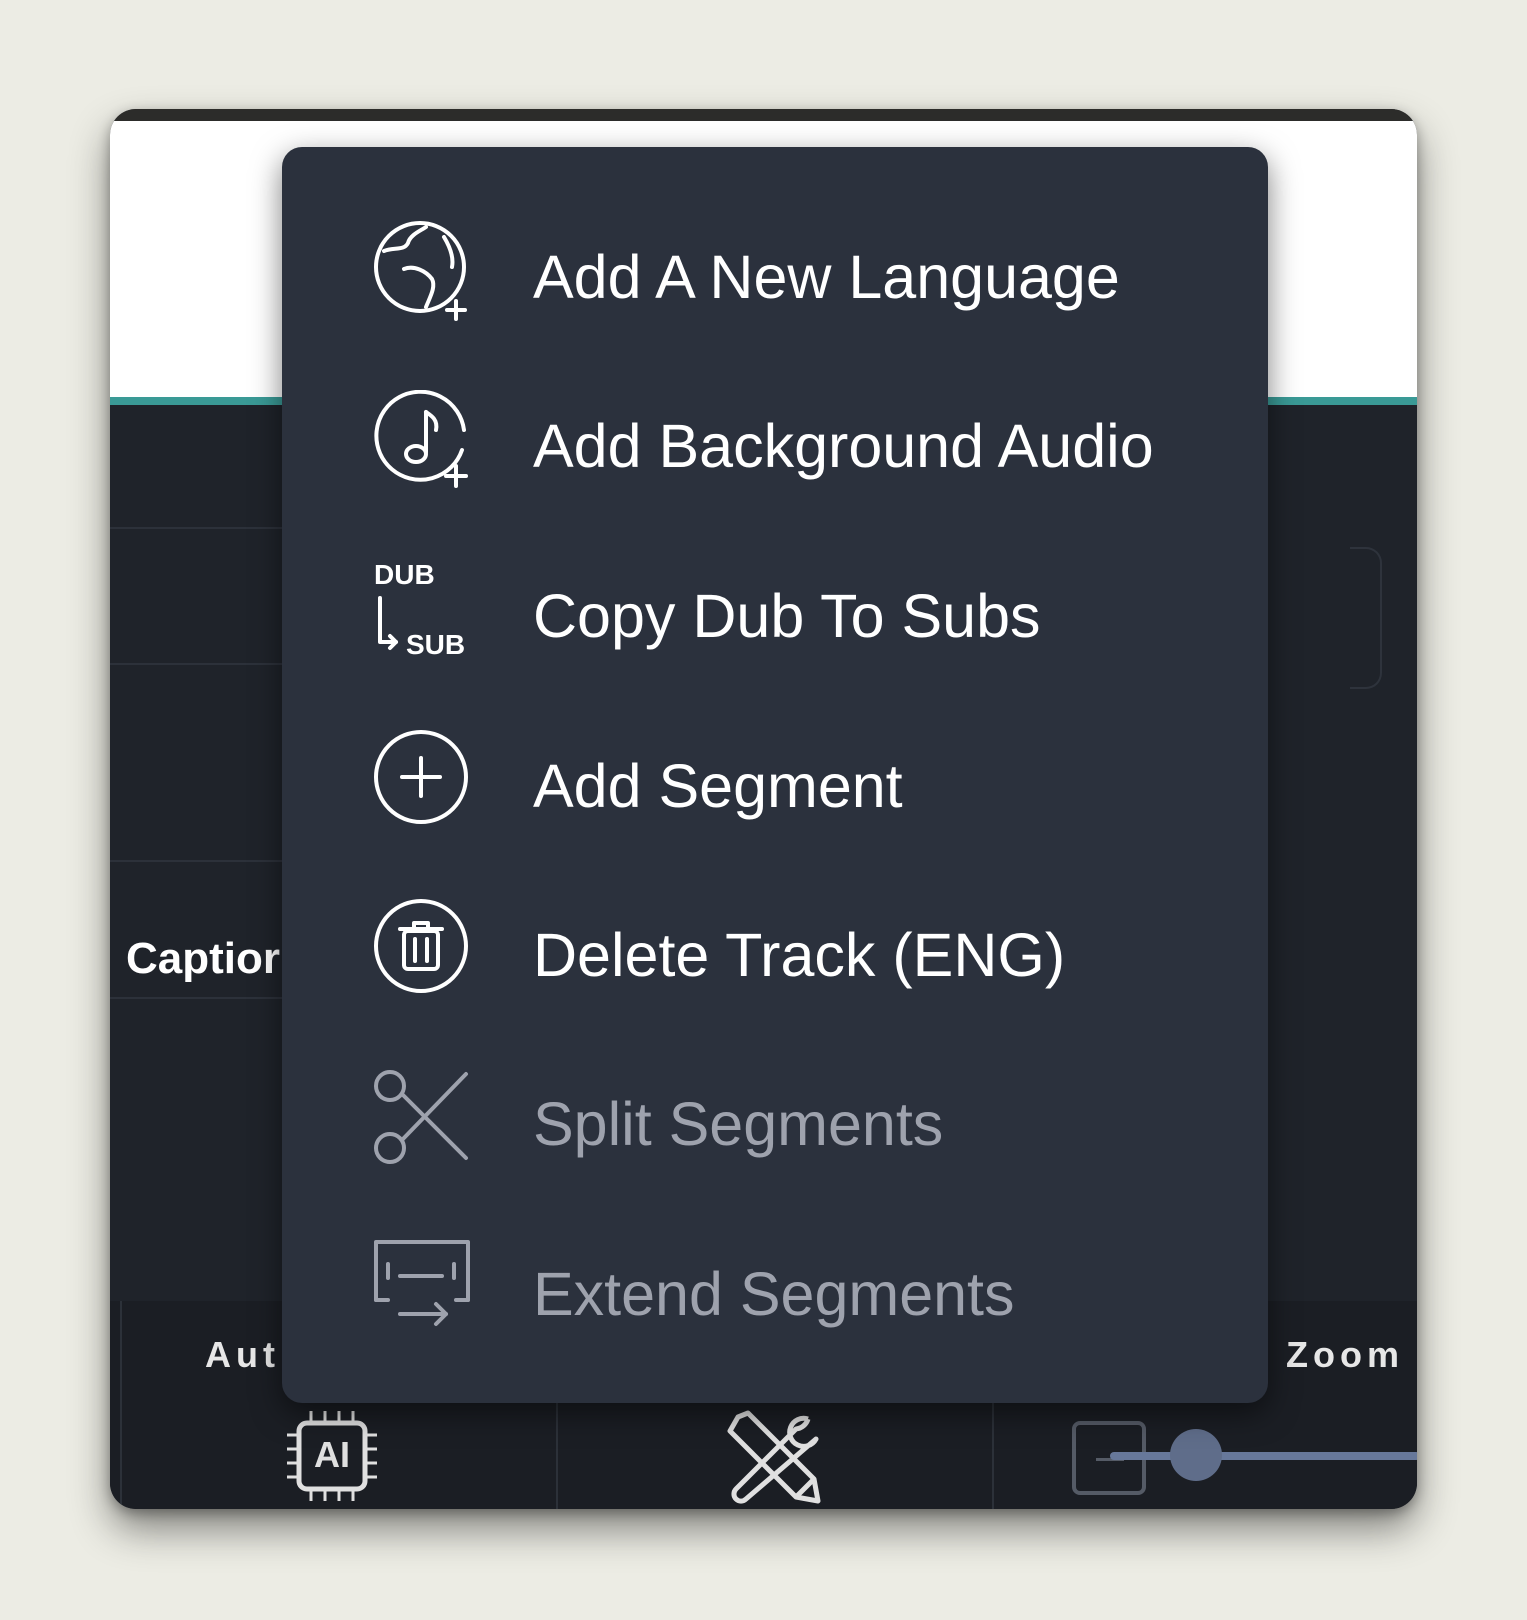 This screenshot has height=1620, width=1527. Describe the element at coordinates (826, 277) in the screenshot. I see `menu-label: Add A New Language` at that location.